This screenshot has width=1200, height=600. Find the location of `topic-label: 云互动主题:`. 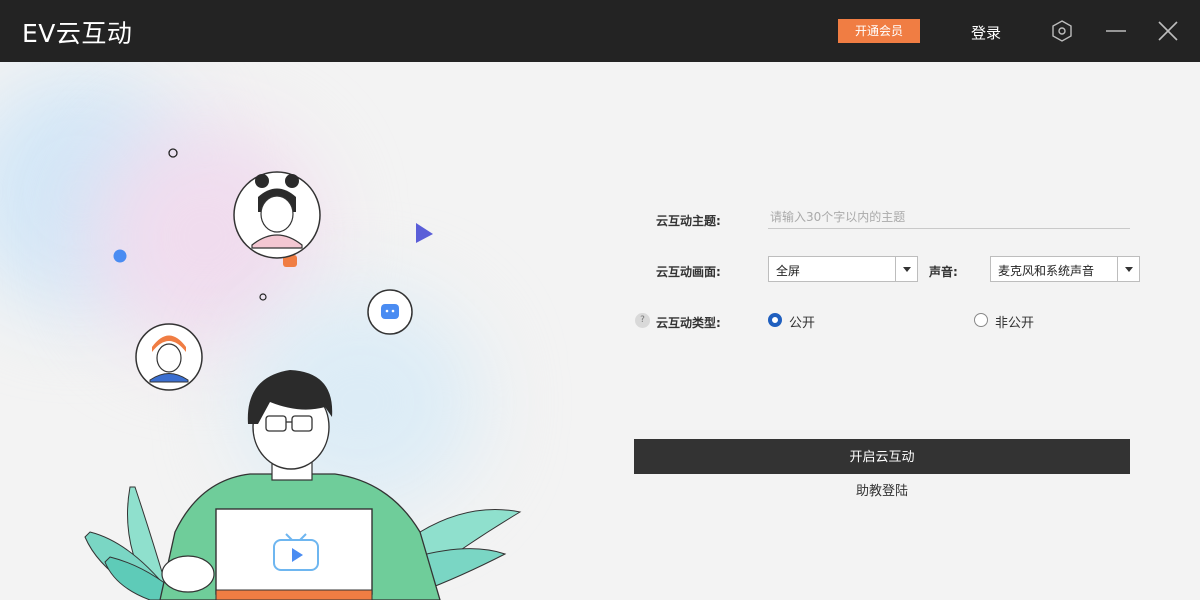

topic-label: 云互动主题: is located at coordinates (688, 221).